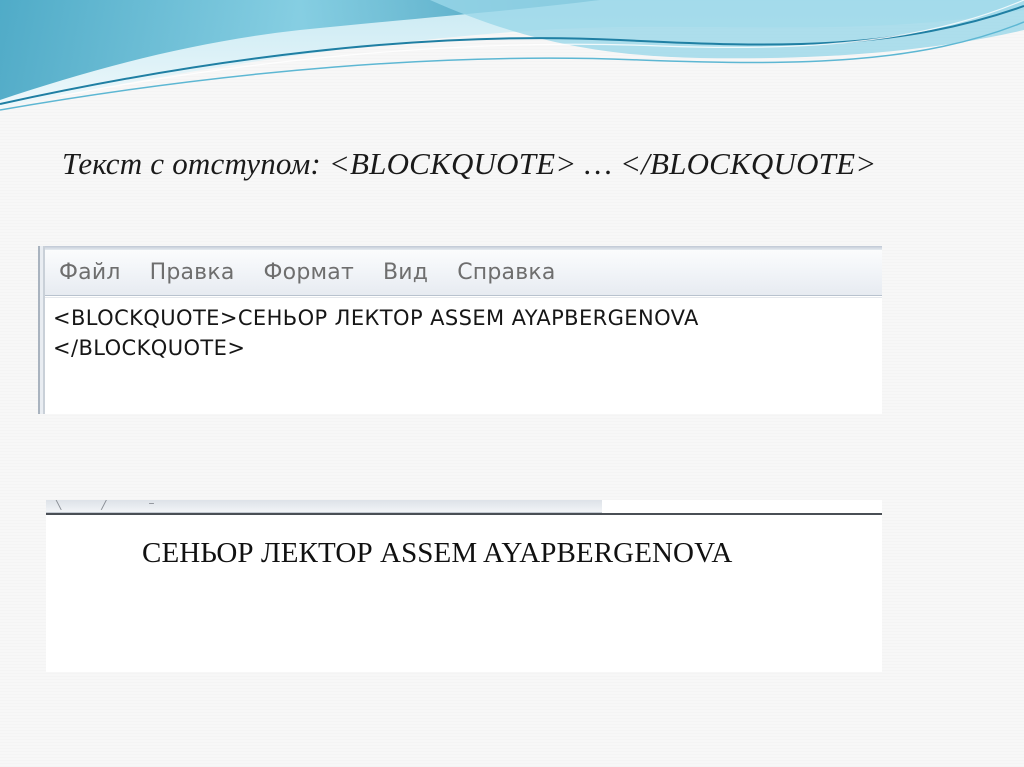 The width and height of the screenshot is (1024, 767). I want to click on notepad-menubar: Файл Правка Формат Вид Справка, so click(463, 273).